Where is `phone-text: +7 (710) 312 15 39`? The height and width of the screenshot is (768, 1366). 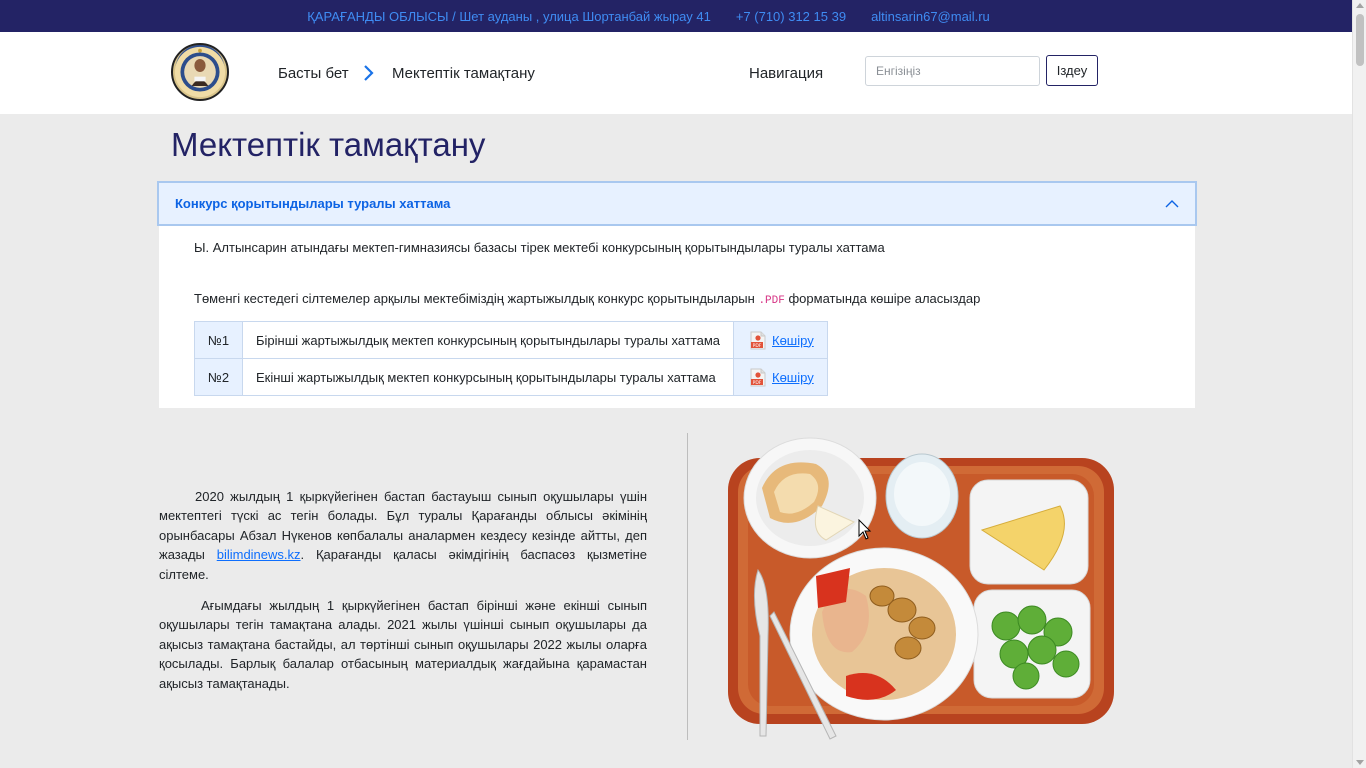
phone-text: +7 (710) 312 15 39 is located at coordinates (791, 16).